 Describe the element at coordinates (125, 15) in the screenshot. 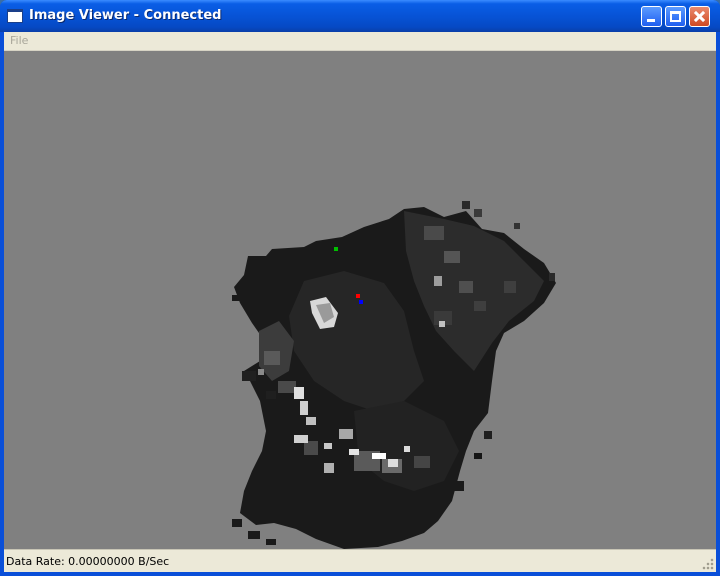

I see `window-title: Image Viewer - Connected` at that location.